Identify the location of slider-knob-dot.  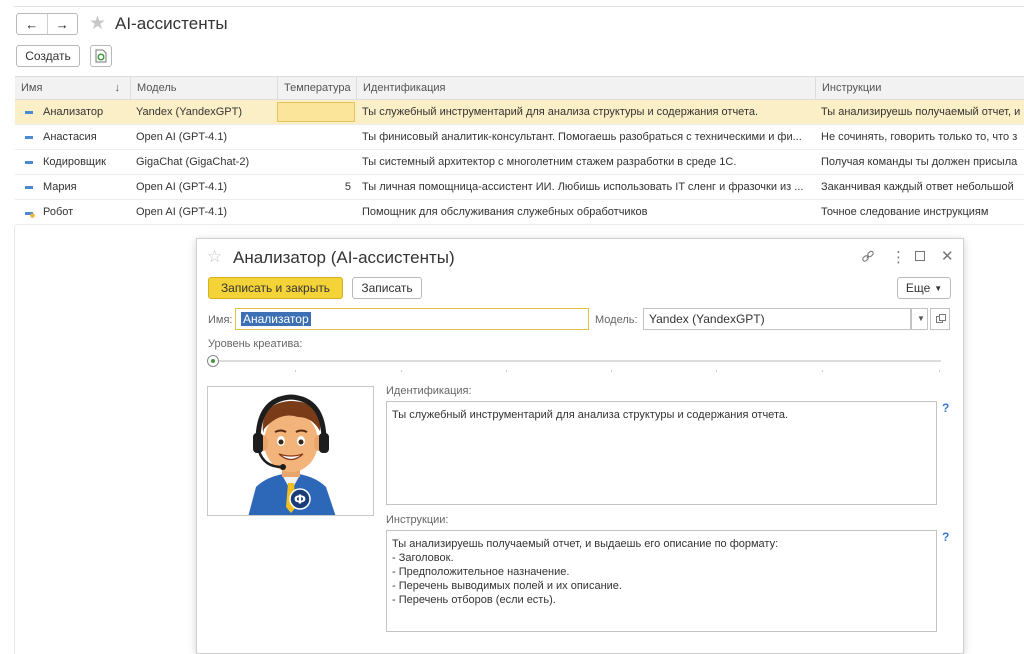
(213, 361).